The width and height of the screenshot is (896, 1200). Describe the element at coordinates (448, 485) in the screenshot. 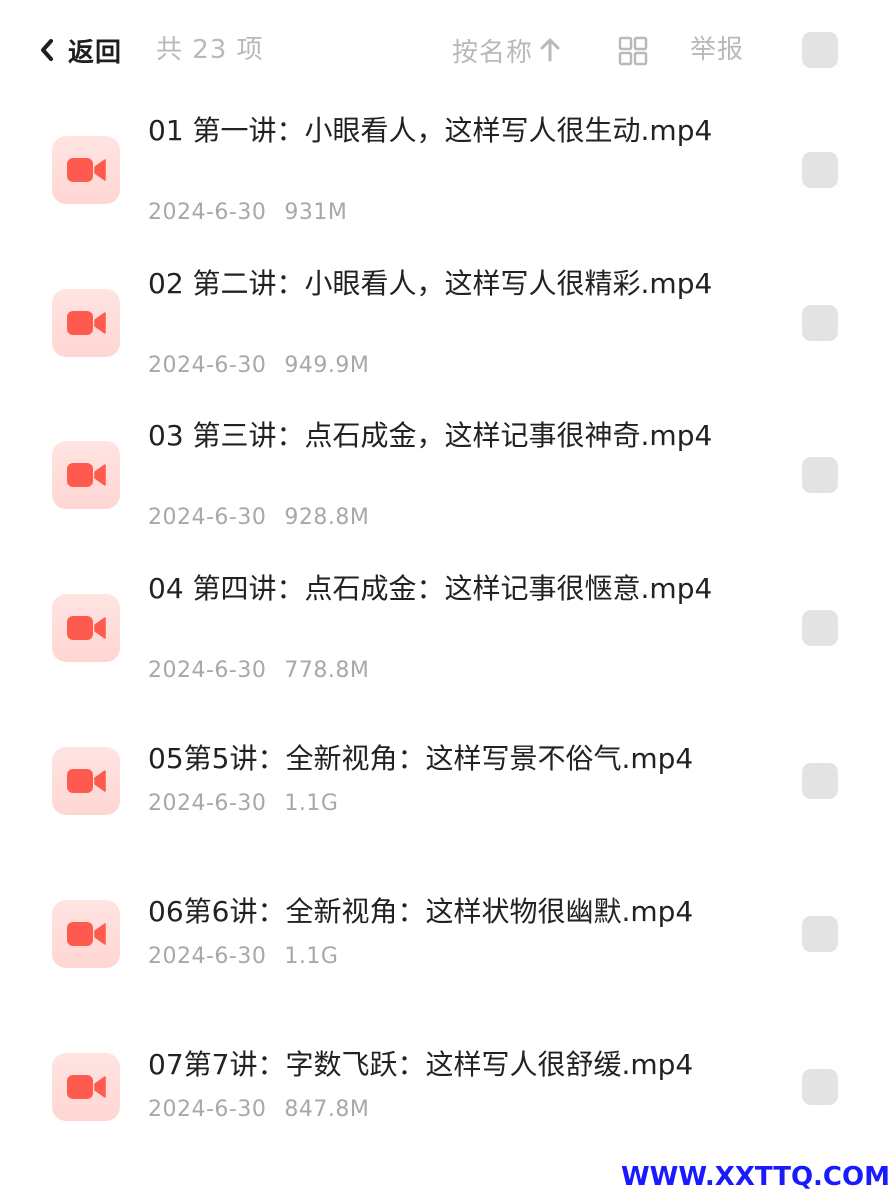

I see `file-row: 03 第三讲：点石成金，这样记事很神奇.mp4 2024-6-30 928.8M` at that location.